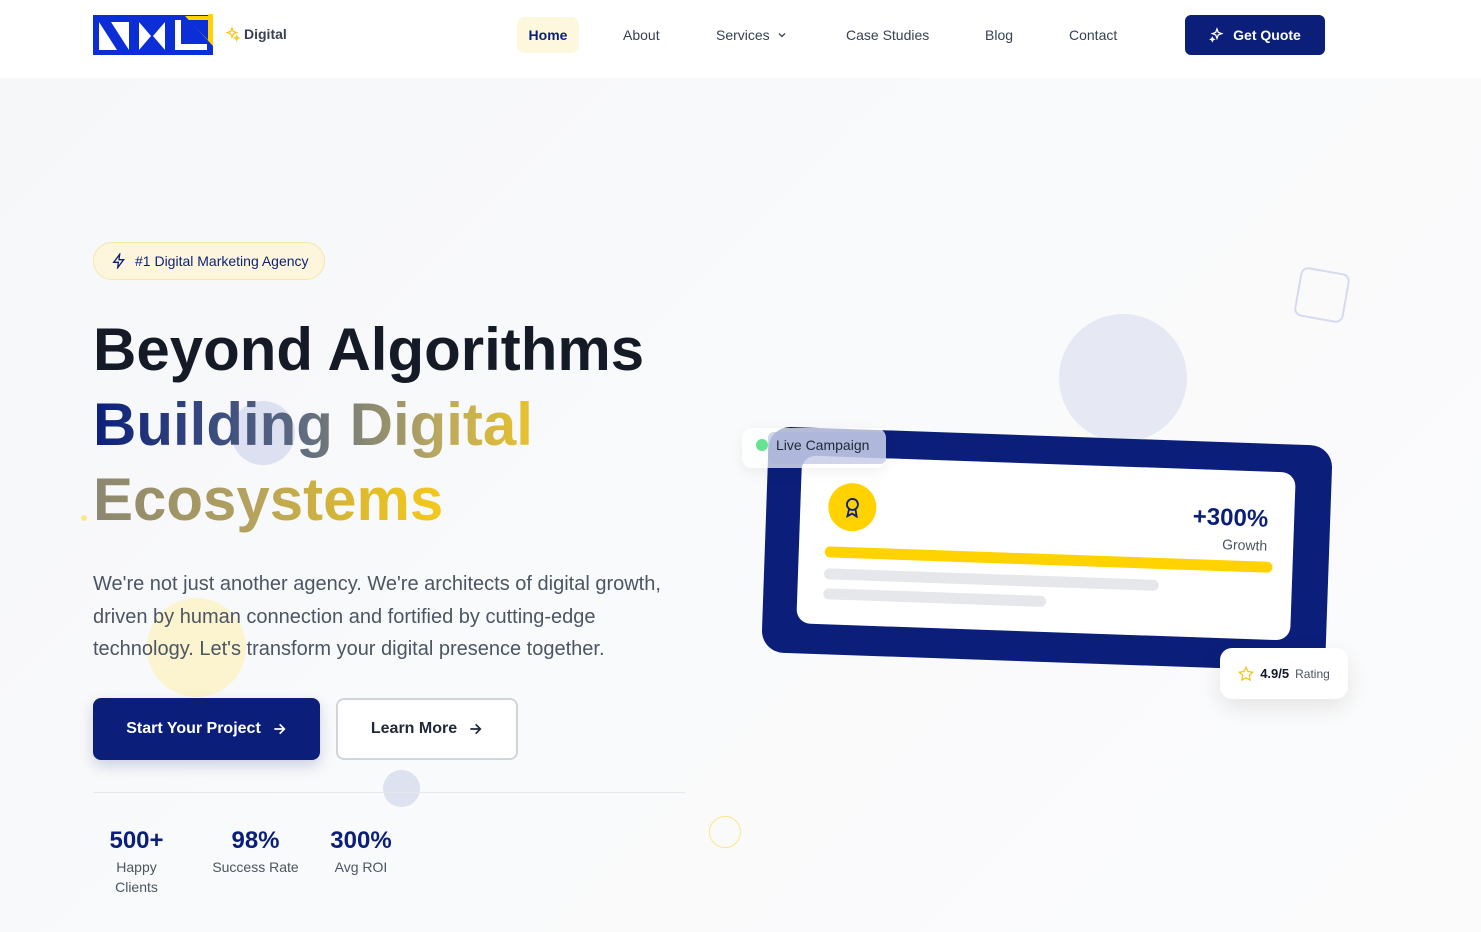  I want to click on progress-bar-yellow, so click(1048, 559).